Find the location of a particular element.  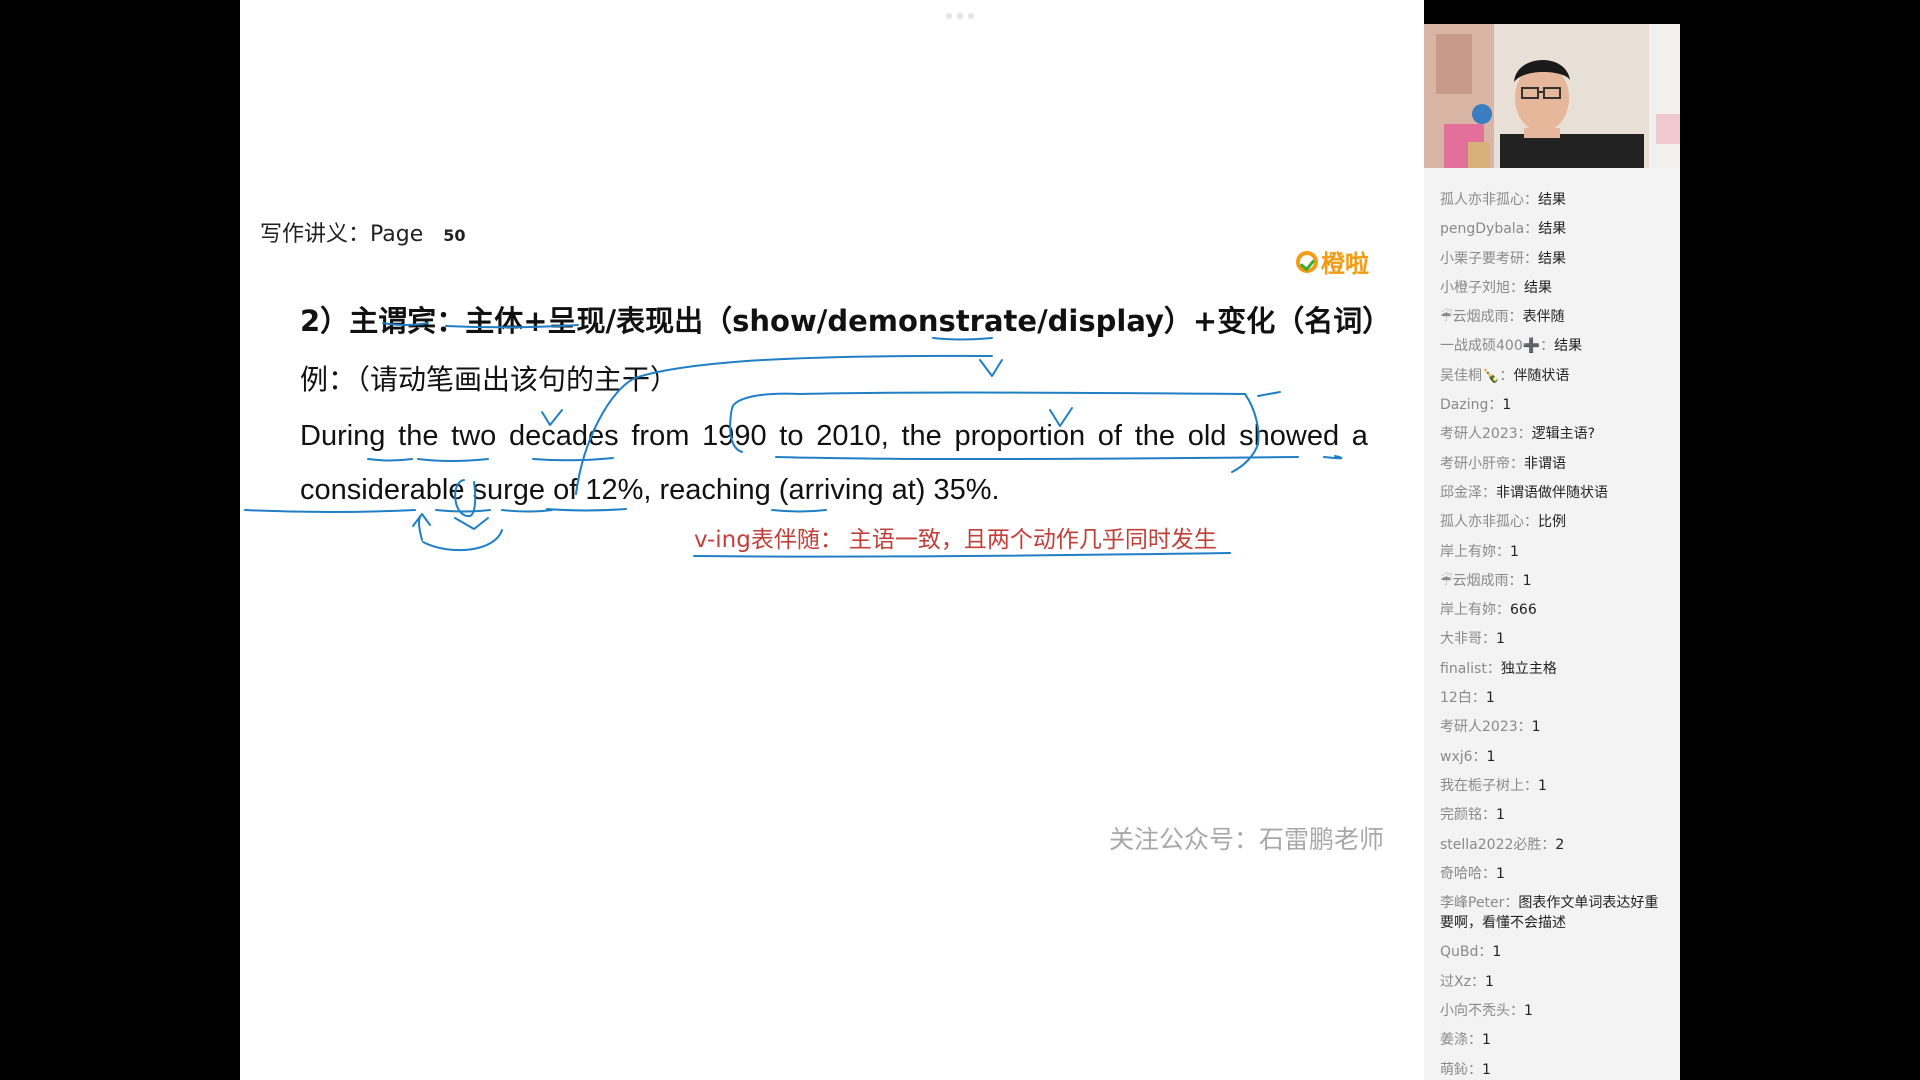

chat-message: pengDybala：结果 is located at coordinates (1556, 229).